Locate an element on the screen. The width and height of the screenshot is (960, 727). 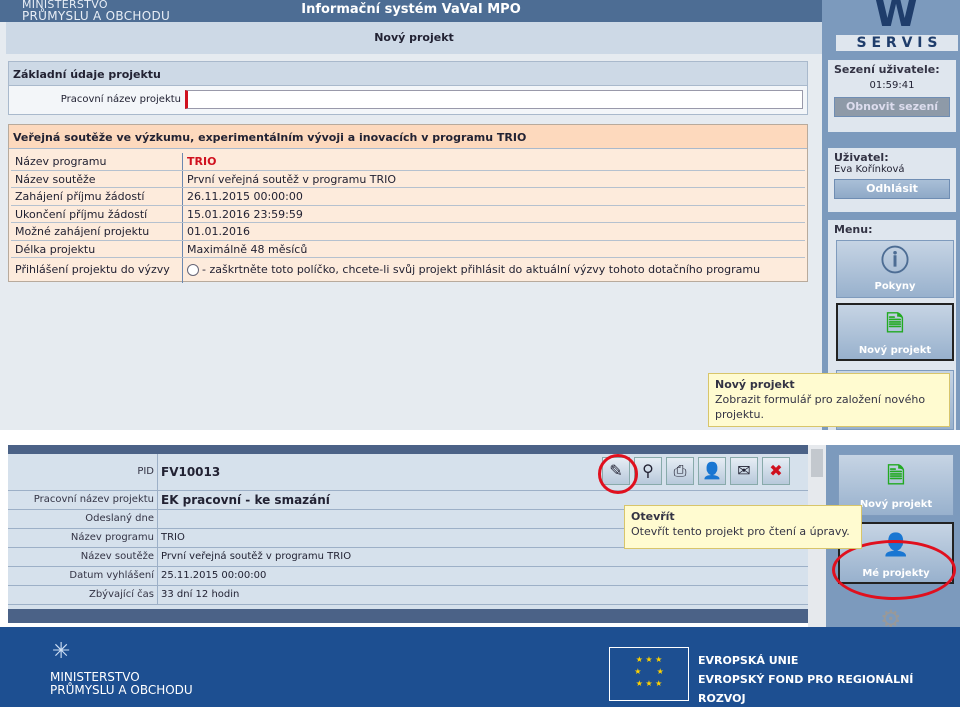
refresh-session-button: Obnovit sezení is located at coordinates (892, 107).